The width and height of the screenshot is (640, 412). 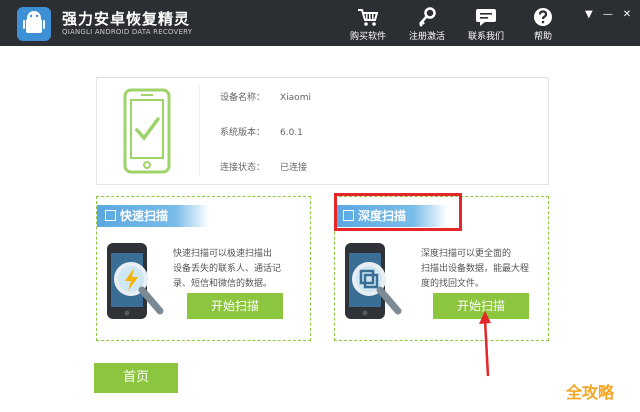 I want to click on close-button: ✕, so click(x=627, y=15).